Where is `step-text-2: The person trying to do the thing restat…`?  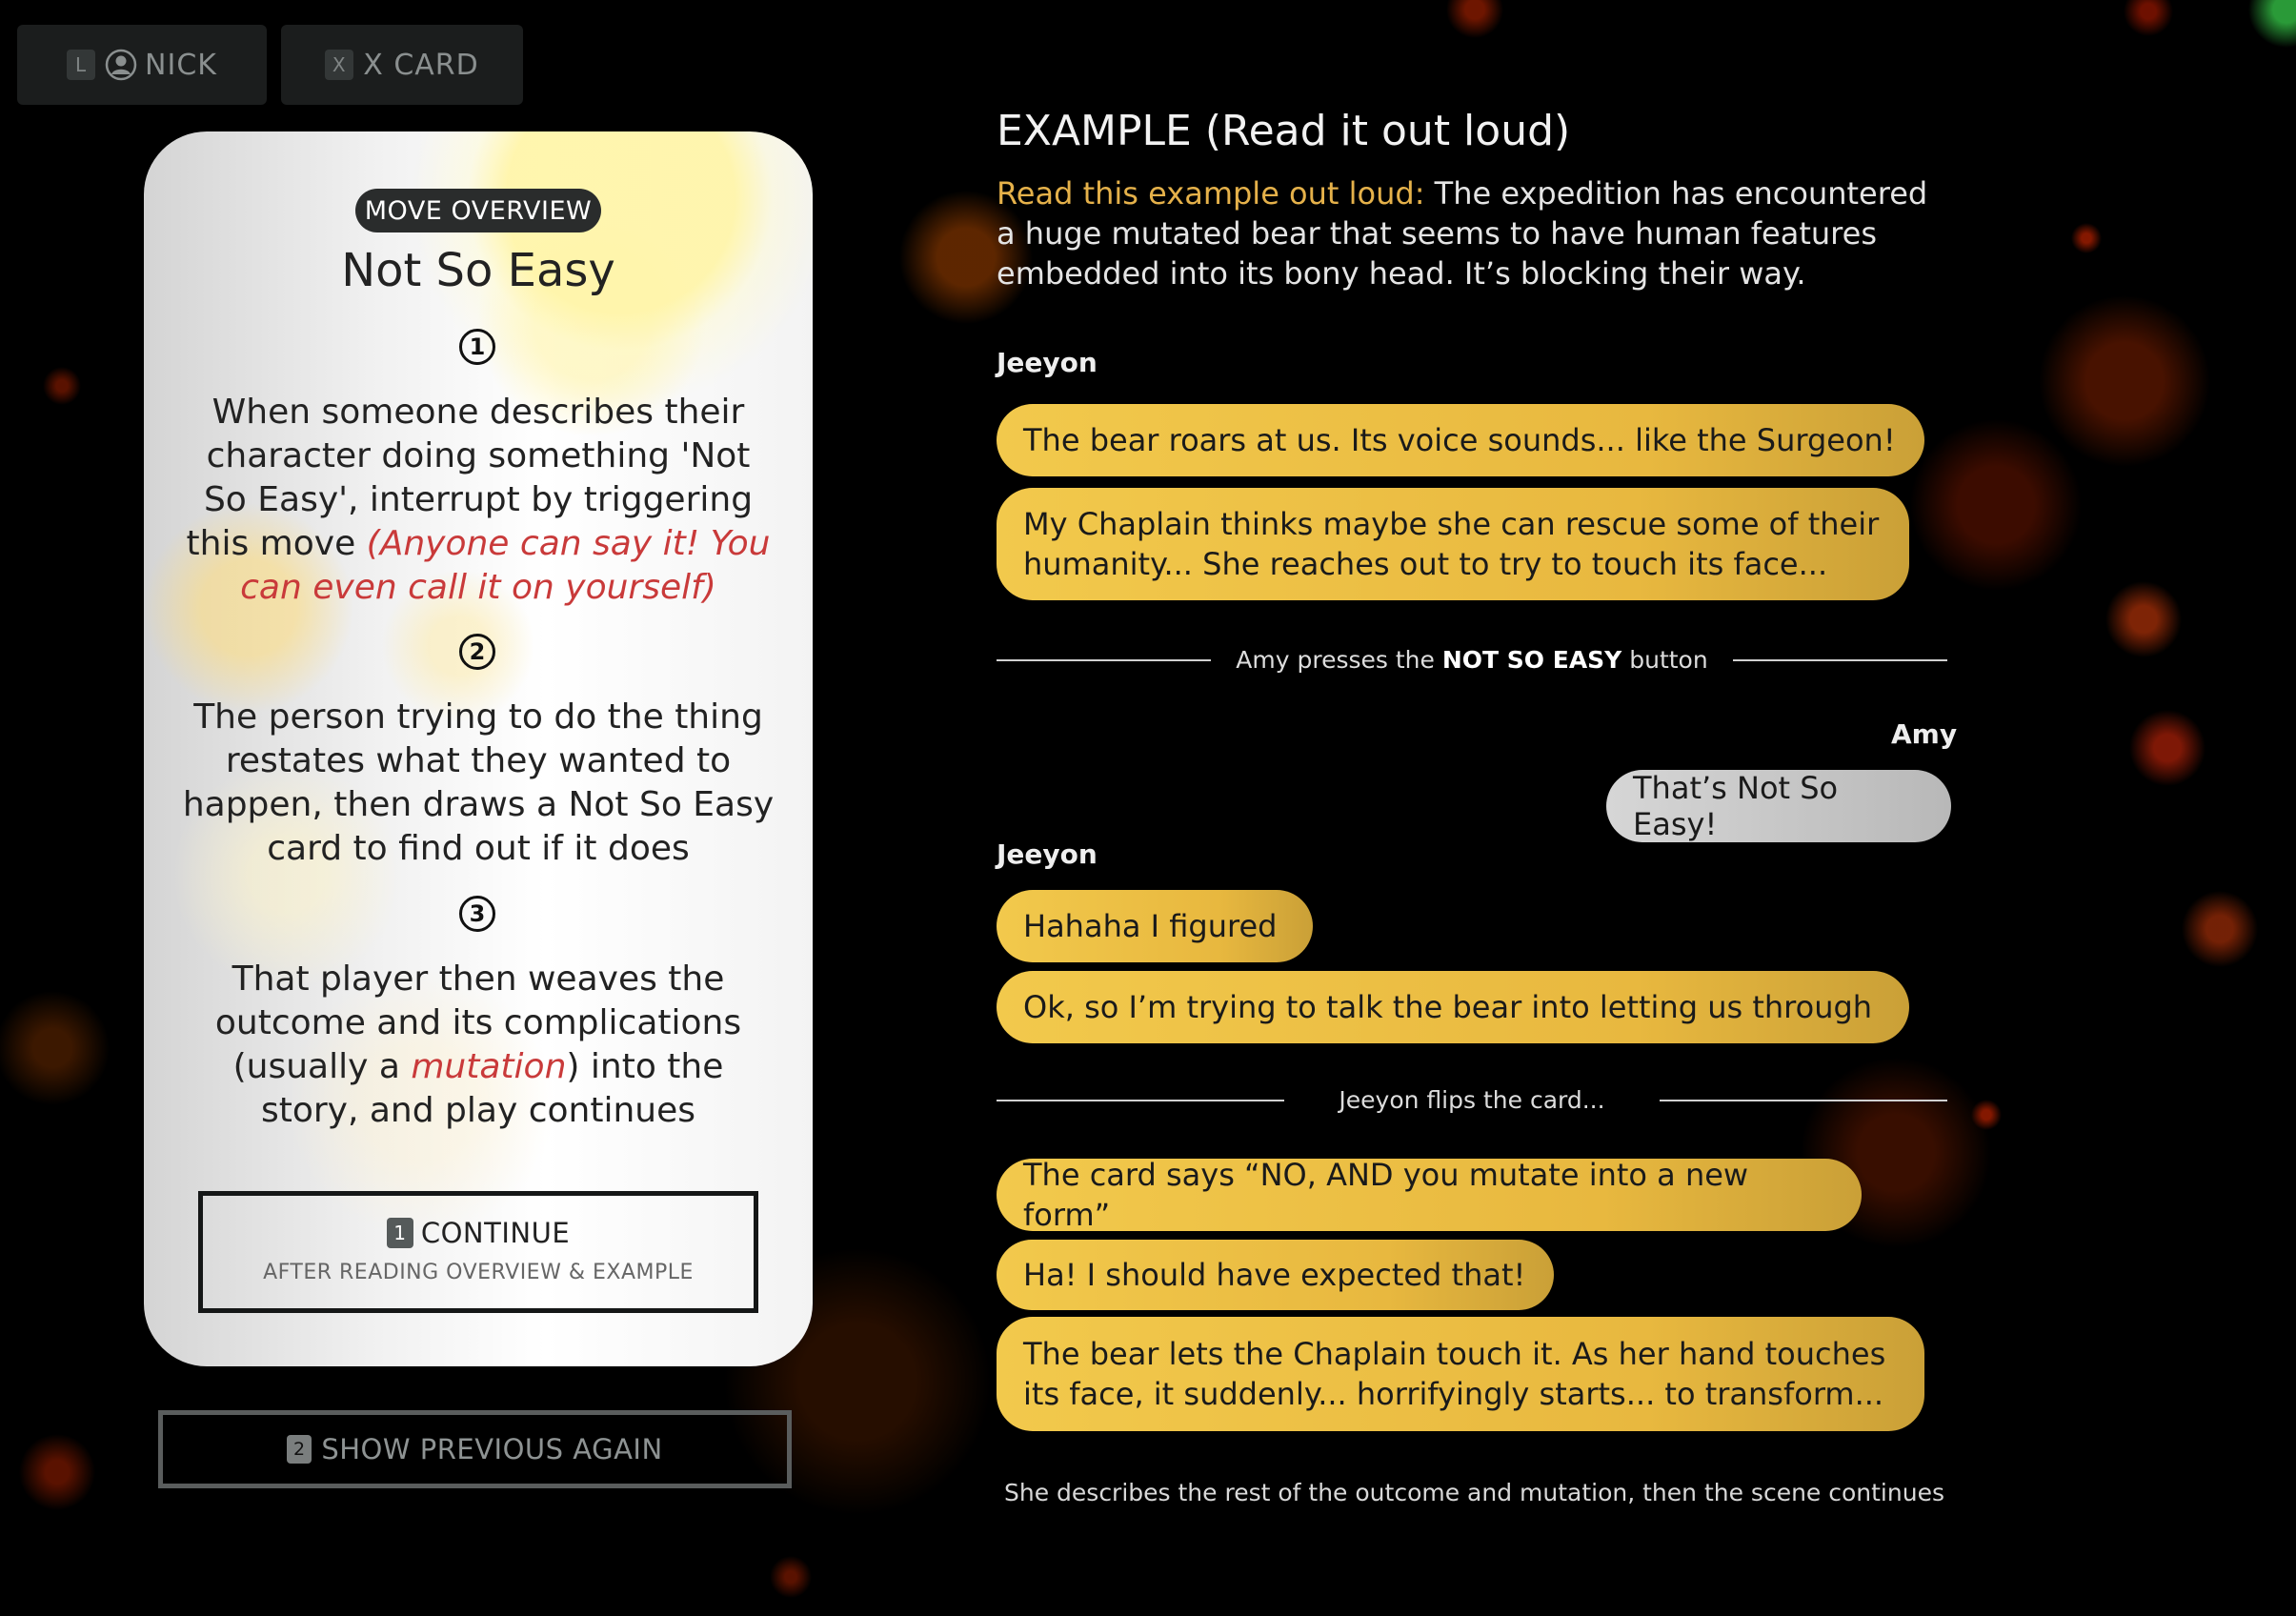 step-text-2: The person trying to do the thing restat… is located at coordinates (478, 783).